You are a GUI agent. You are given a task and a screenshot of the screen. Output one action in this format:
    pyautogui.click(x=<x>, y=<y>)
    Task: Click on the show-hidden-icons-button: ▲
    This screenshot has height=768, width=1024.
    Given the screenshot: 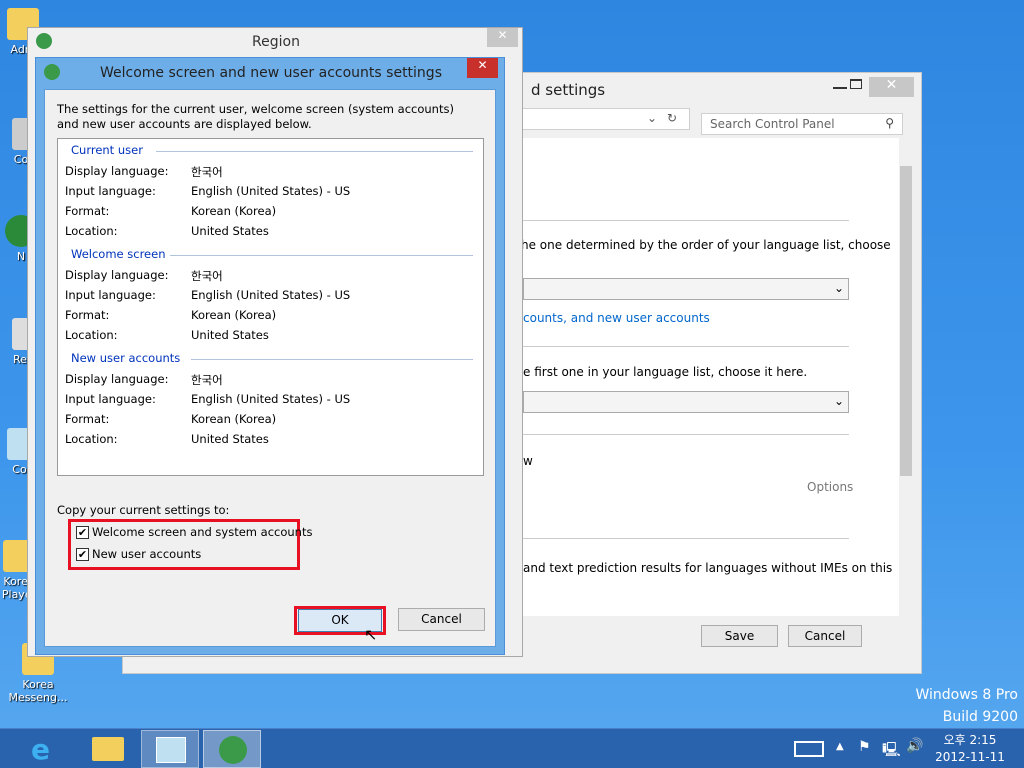 What is the action you would take?
    pyautogui.click(x=840, y=746)
    